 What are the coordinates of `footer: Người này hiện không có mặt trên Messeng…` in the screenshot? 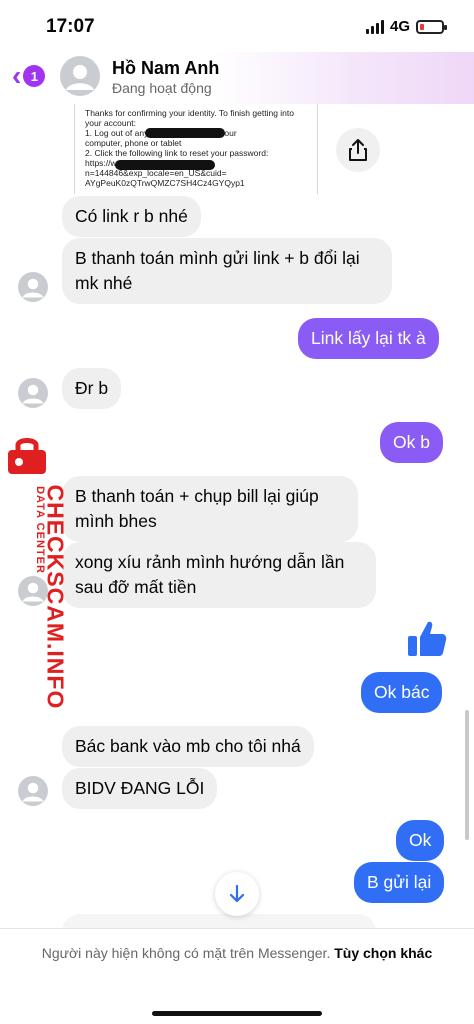 It's located at (237, 976).